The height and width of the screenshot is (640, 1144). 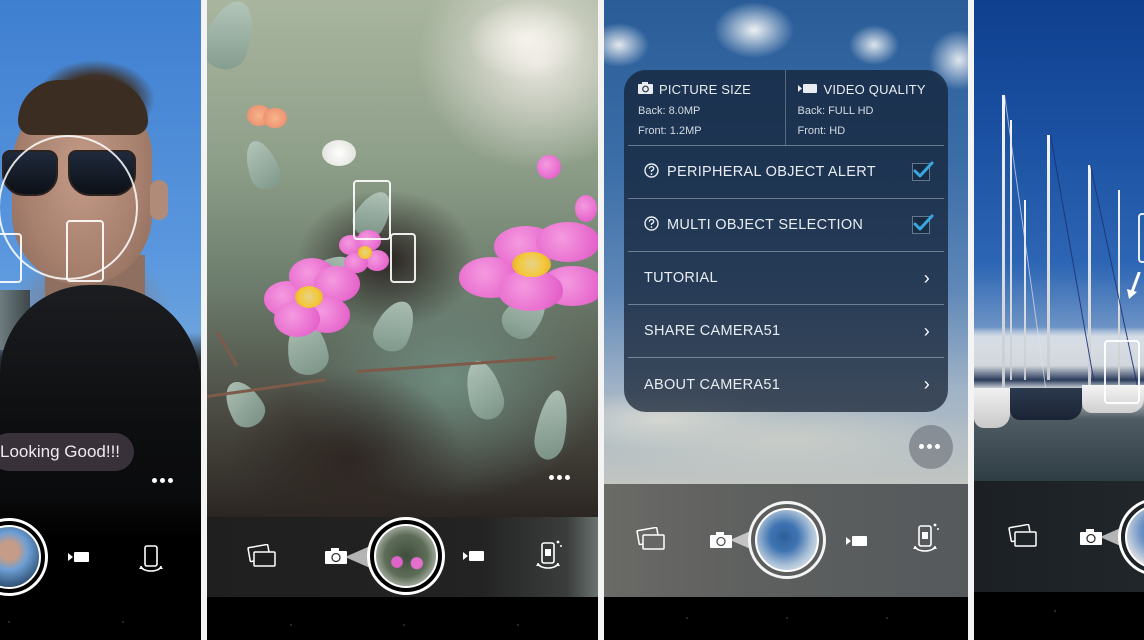 What do you see at coordinates (712, 331) in the screenshot?
I see `share-camera51-label: SHARE CAMERA51` at bounding box center [712, 331].